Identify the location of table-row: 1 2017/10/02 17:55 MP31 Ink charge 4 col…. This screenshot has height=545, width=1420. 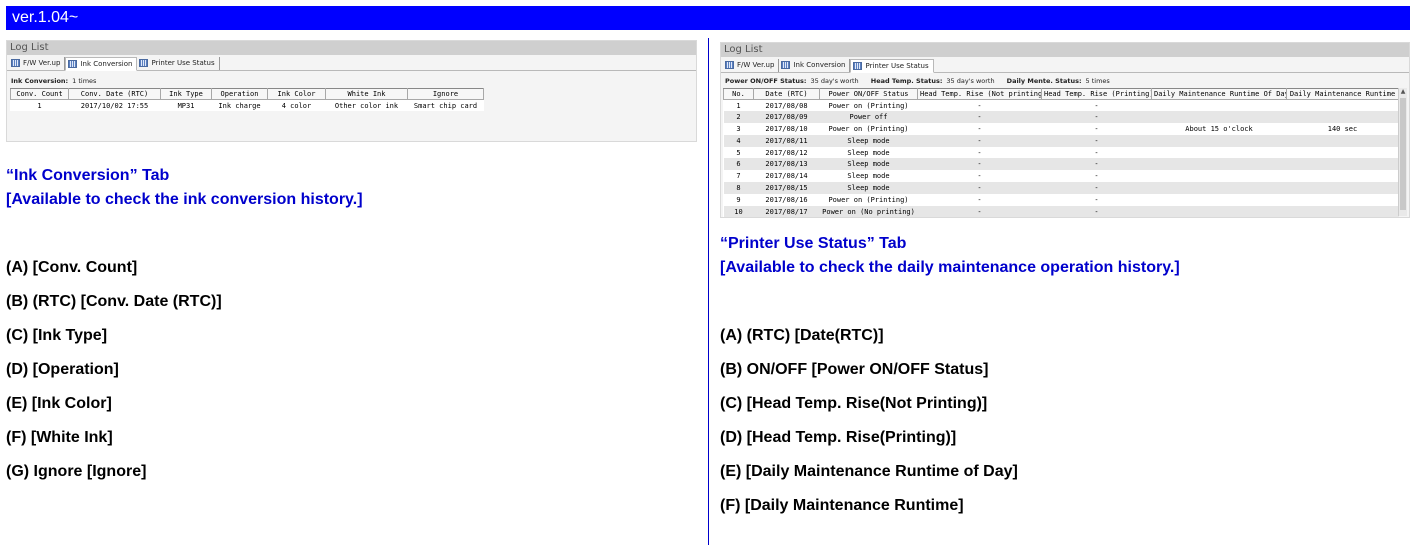
(247, 106).